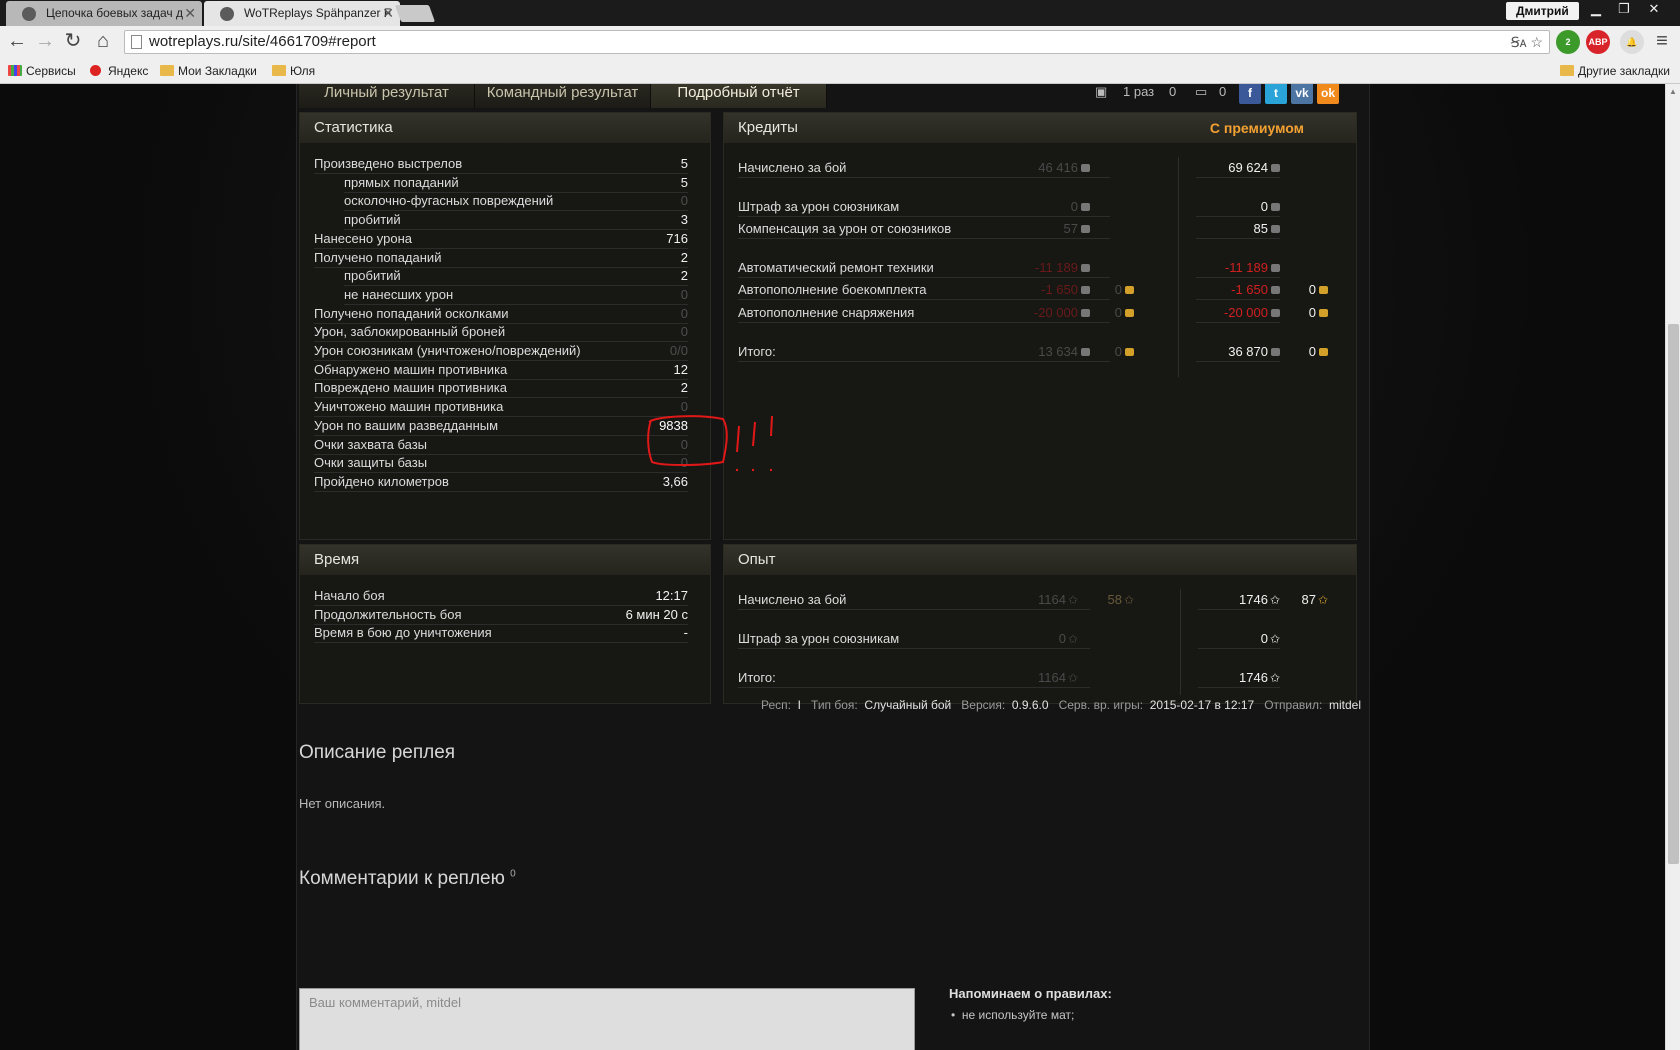  What do you see at coordinates (1033, 229) in the screenshot?
I see `credit-row: Компенсация за урон от союзников 57 85` at bounding box center [1033, 229].